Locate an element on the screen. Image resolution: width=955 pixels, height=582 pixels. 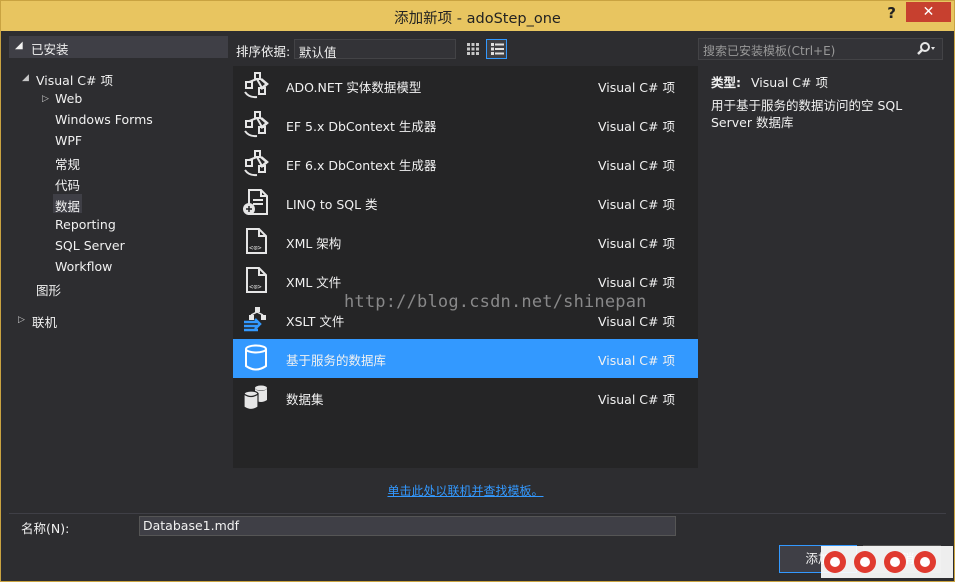
tree-item-wpf: WPF is located at coordinates (68, 140).